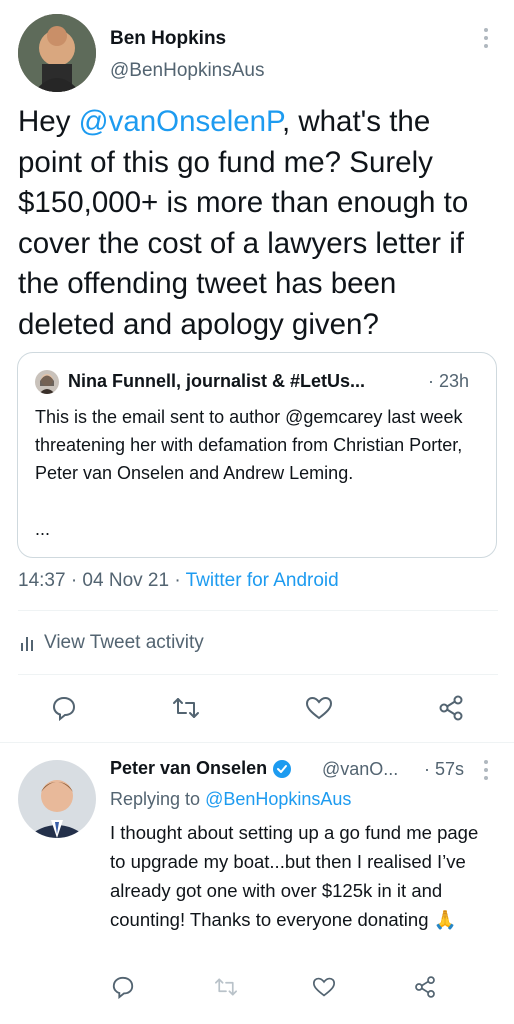  I want to click on folded-hands-emoji: 🙏, so click(445, 919).